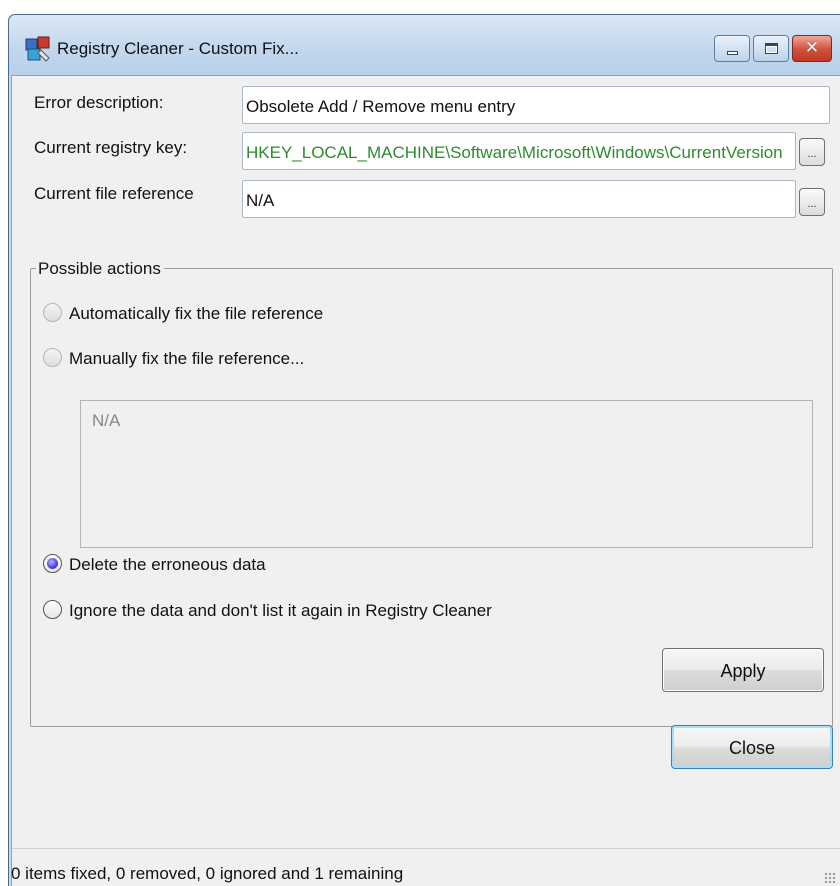 The height and width of the screenshot is (886, 840). Describe the element at coordinates (167, 564) in the screenshot. I see `delete-data-label: Delete the erroneous data` at that location.